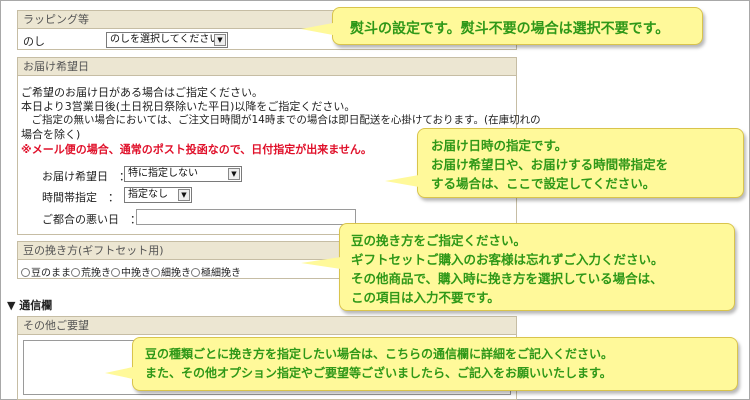 The height and width of the screenshot is (400, 750). I want to click on delivery-header: お届け希望日, so click(267, 67).